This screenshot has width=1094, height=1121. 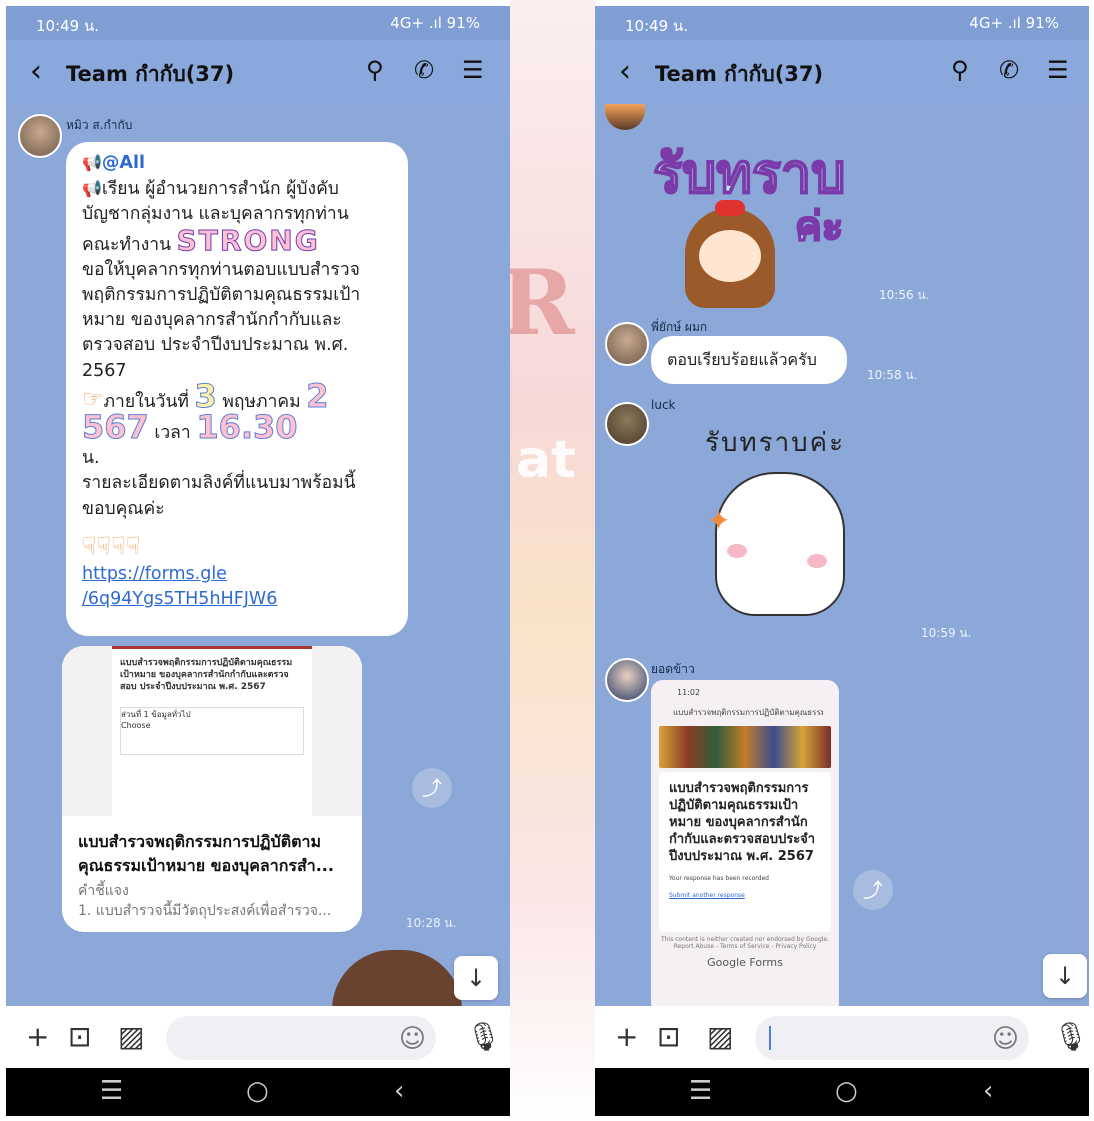 I want to click on message-text: หมาย ของบุคลากรสำนักกำกับและ, so click(x=212, y=320).